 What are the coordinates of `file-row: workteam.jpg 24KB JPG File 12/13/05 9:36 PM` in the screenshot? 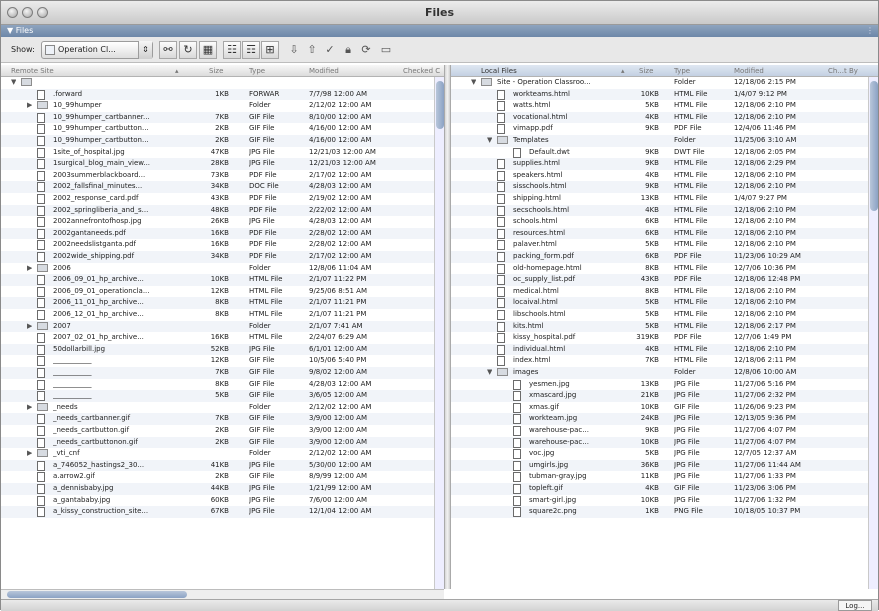 It's located at (664, 419).